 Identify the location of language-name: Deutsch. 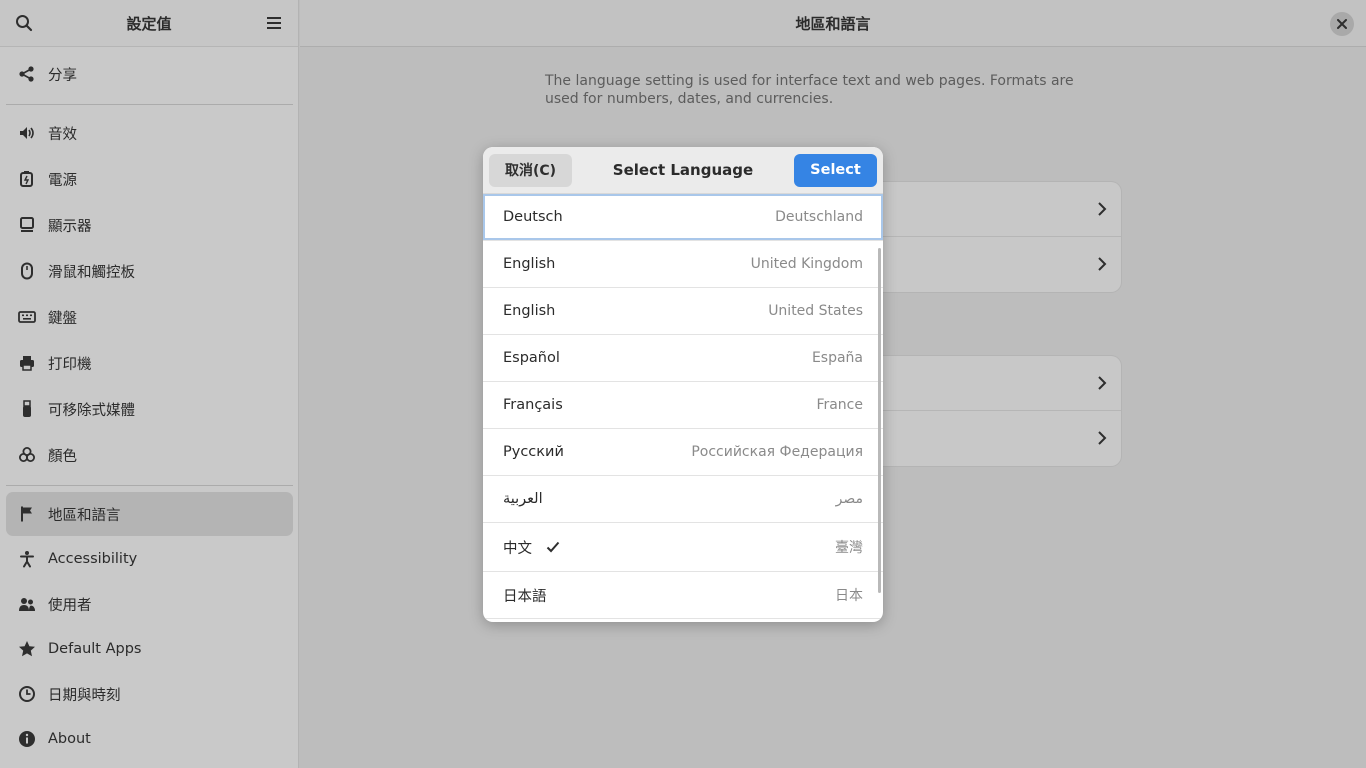
(533, 217).